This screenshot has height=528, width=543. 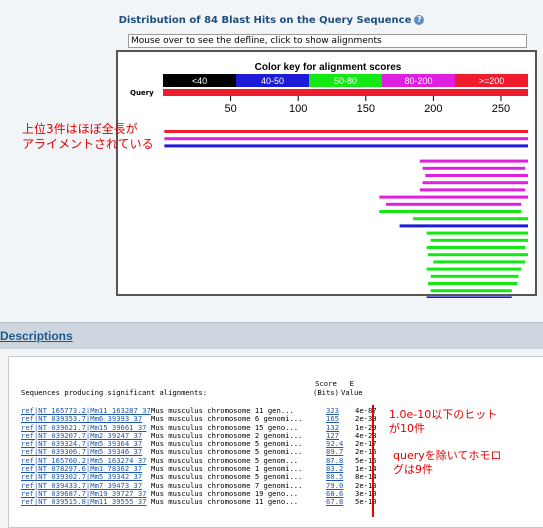 I want to click on score-column-header: Score (Bits), so click(x=326, y=388).